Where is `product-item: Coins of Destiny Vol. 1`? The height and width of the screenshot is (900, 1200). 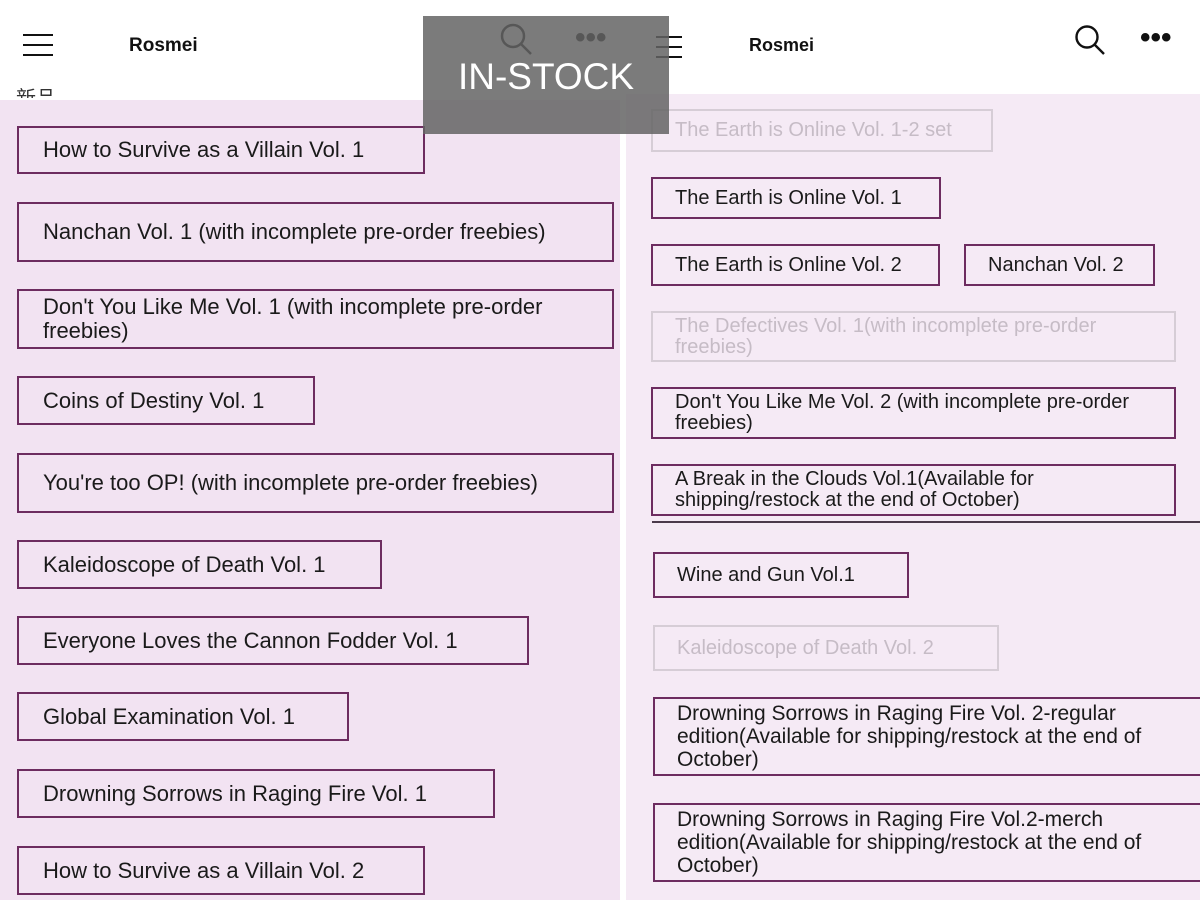 product-item: Coins of Destiny Vol. 1 is located at coordinates (166, 400).